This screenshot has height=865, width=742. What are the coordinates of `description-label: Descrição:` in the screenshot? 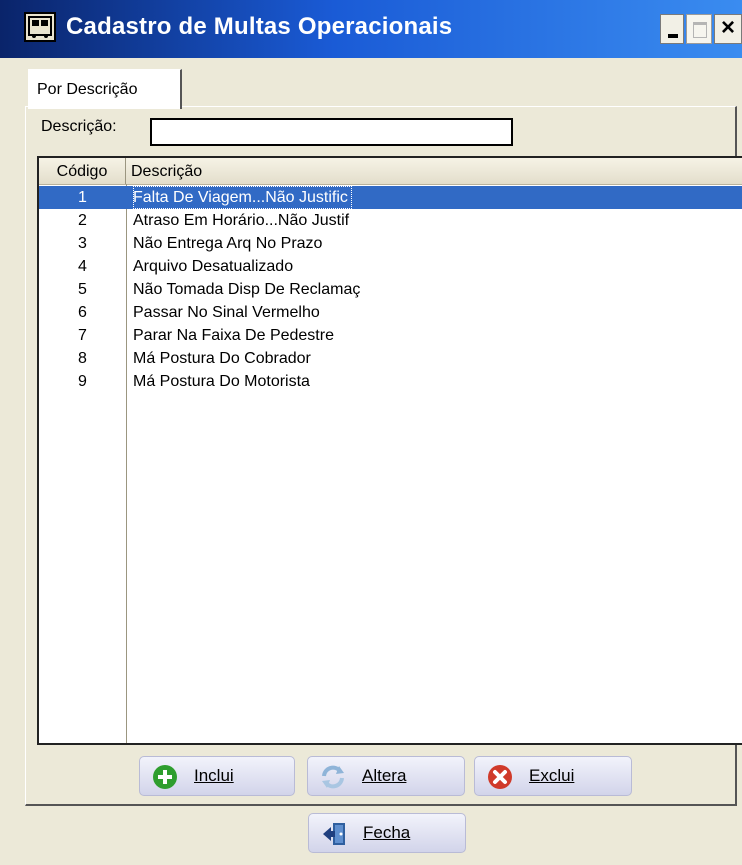 It's located at (79, 126).